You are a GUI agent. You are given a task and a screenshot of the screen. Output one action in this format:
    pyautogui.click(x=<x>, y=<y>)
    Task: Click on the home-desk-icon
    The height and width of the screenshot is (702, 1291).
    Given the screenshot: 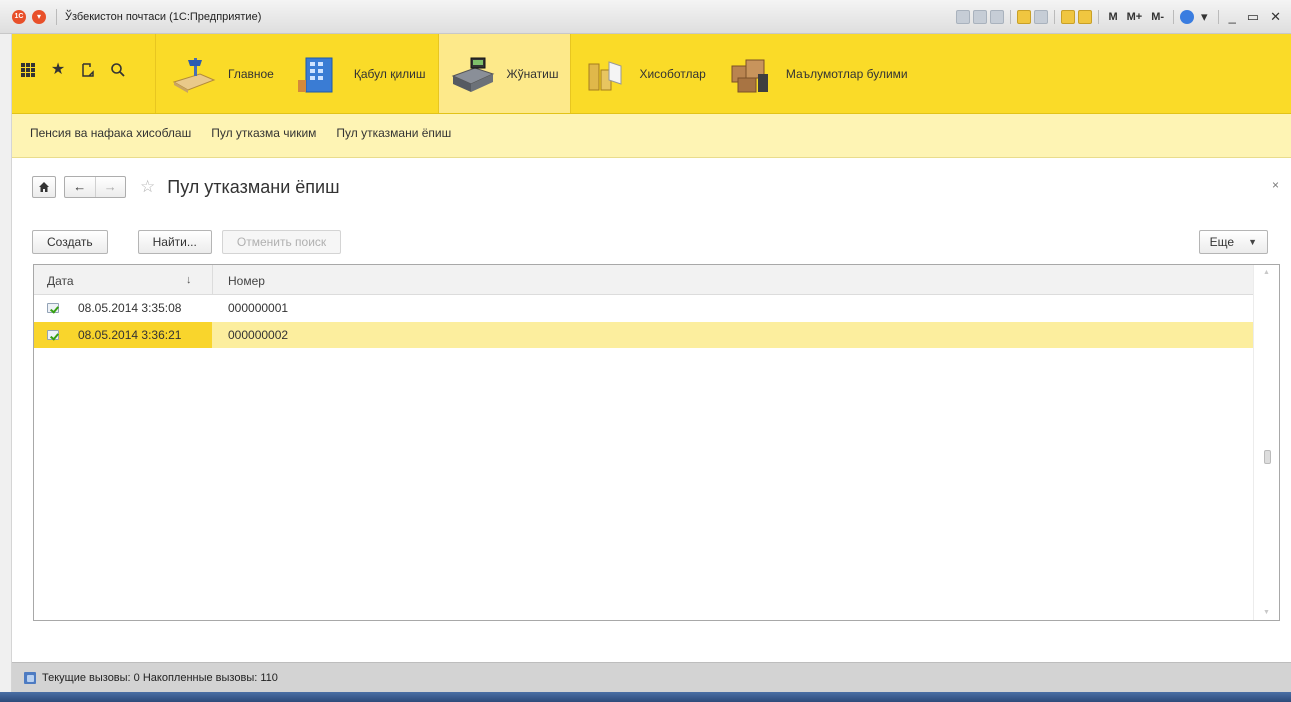 What is the action you would take?
    pyautogui.click(x=193, y=74)
    